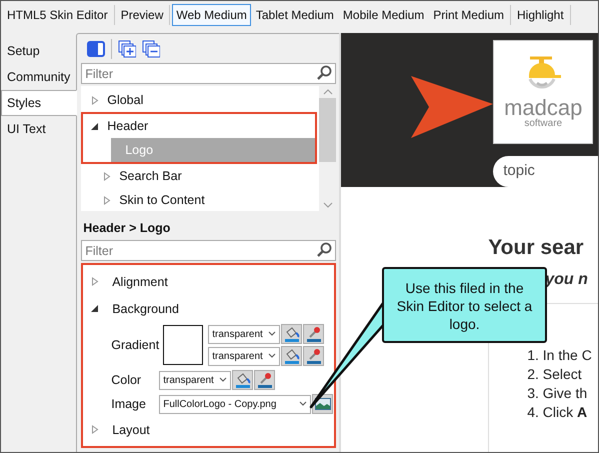  Describe the element at coordinates (200, 100) in the screenshot. I see `tree-item: Global` at that location.